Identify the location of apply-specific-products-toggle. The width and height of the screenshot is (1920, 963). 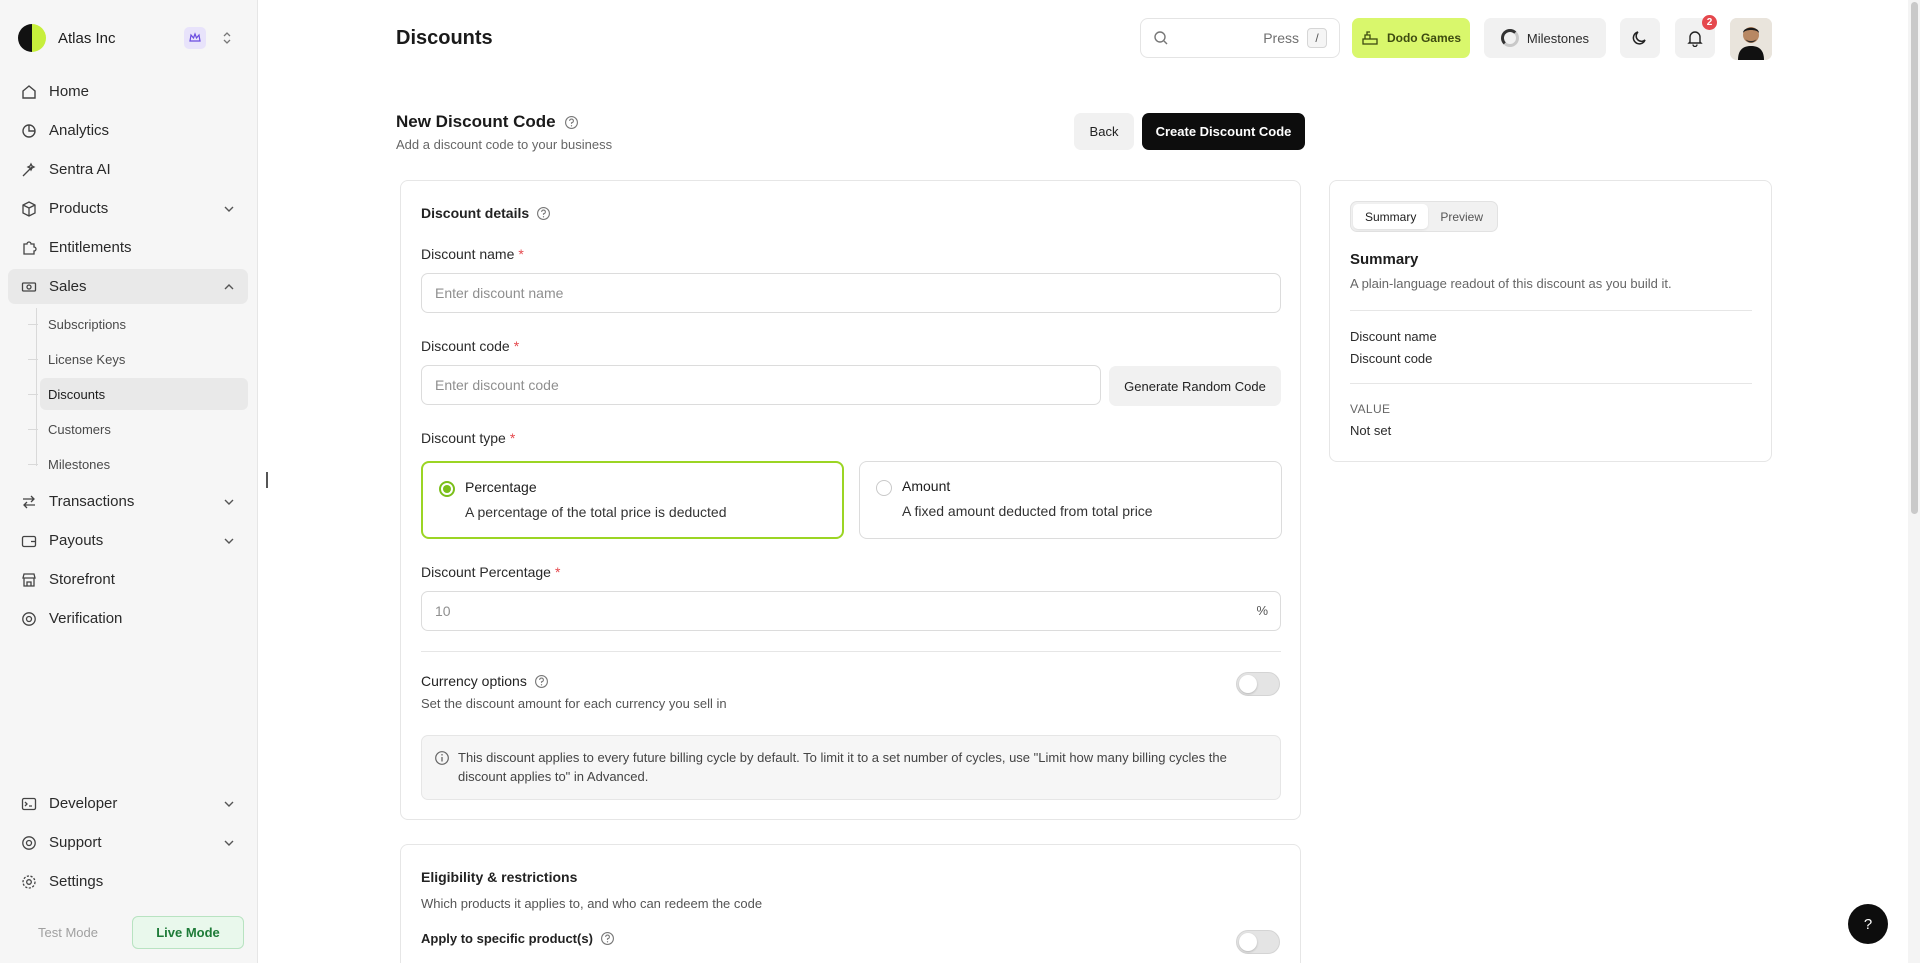
(1258, 942).